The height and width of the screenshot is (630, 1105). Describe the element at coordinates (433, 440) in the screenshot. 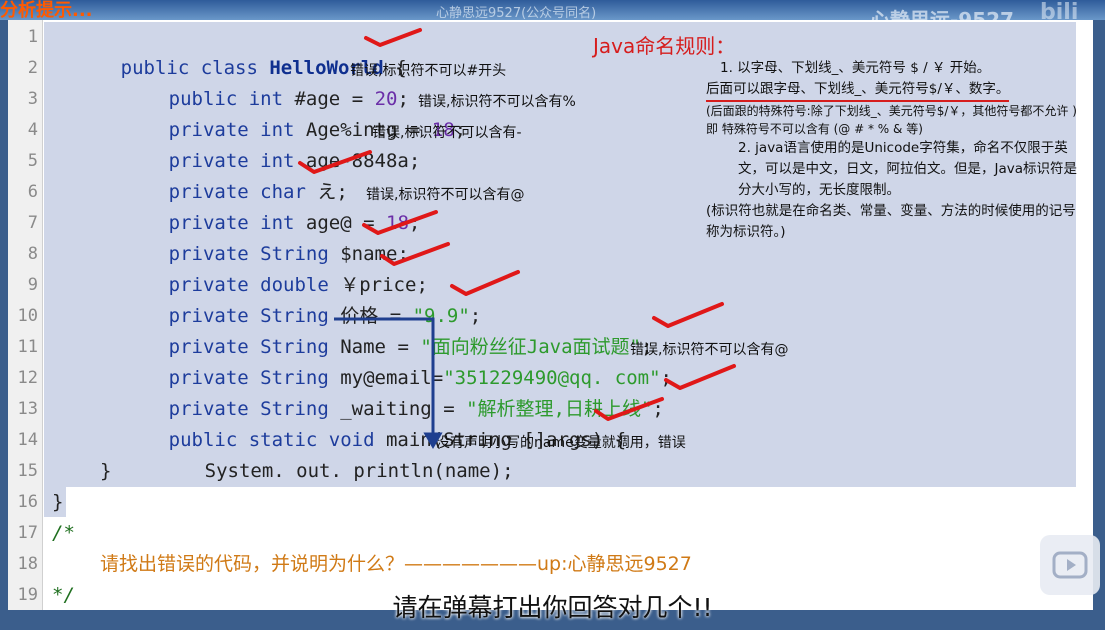

I see `arrow-icon` at that location.